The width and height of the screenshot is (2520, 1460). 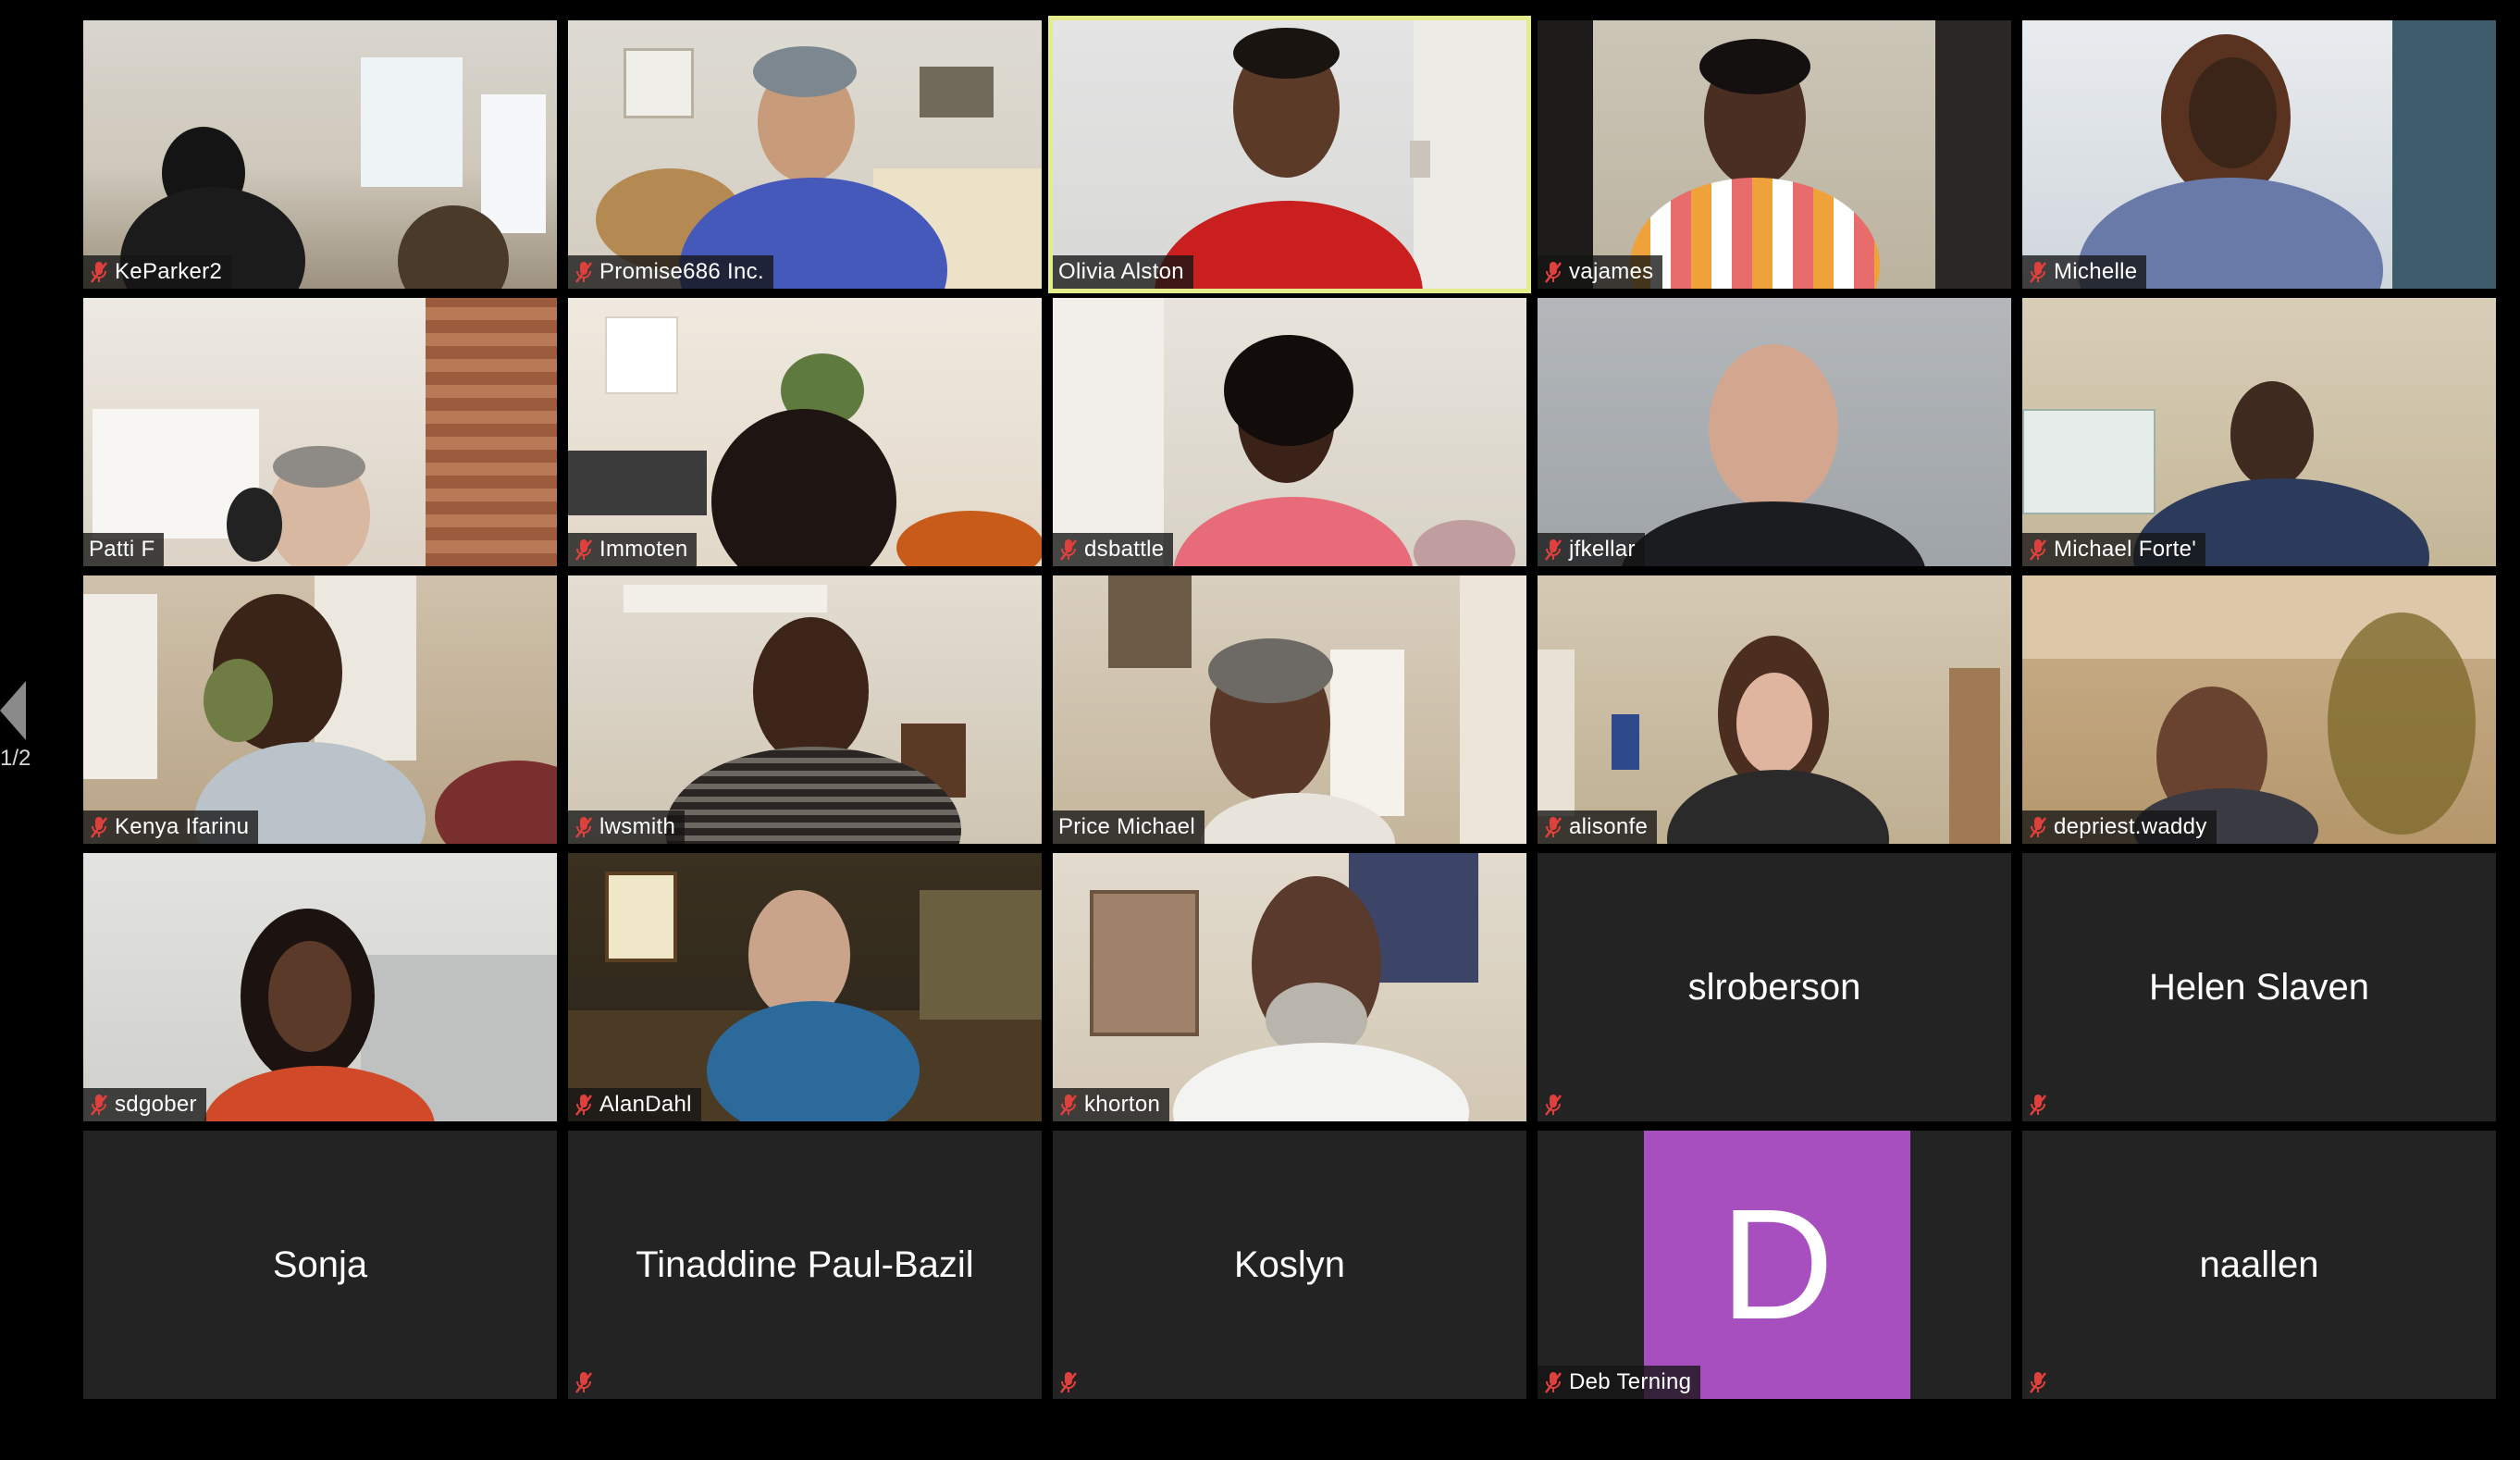 I want to click on participant-name: lwsmith, so click(x=637, y=826).